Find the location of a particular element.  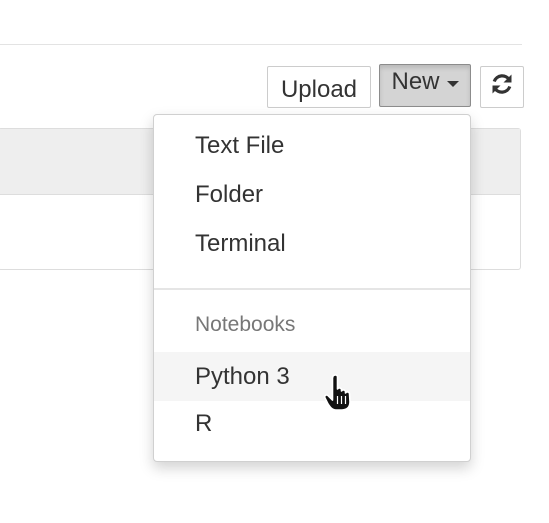

upload-button: Upload is located at coordinates (319, 87).